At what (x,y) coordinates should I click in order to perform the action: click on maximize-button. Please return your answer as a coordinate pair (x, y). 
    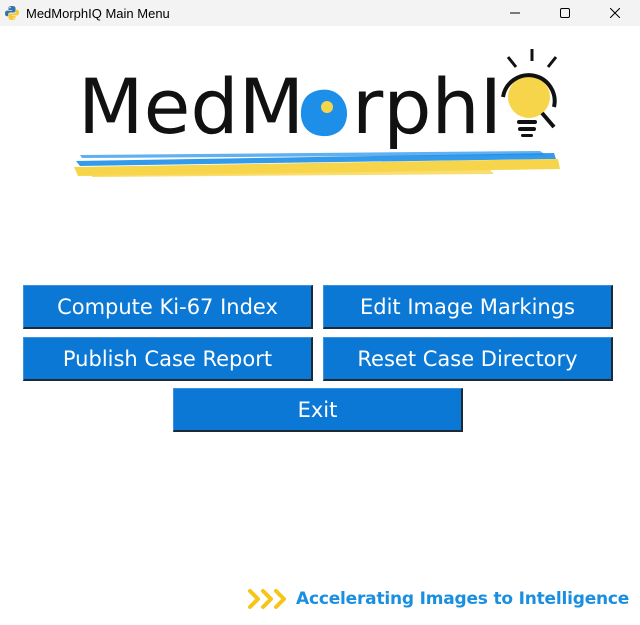
    Looking at the image, I should click on (565, 13).